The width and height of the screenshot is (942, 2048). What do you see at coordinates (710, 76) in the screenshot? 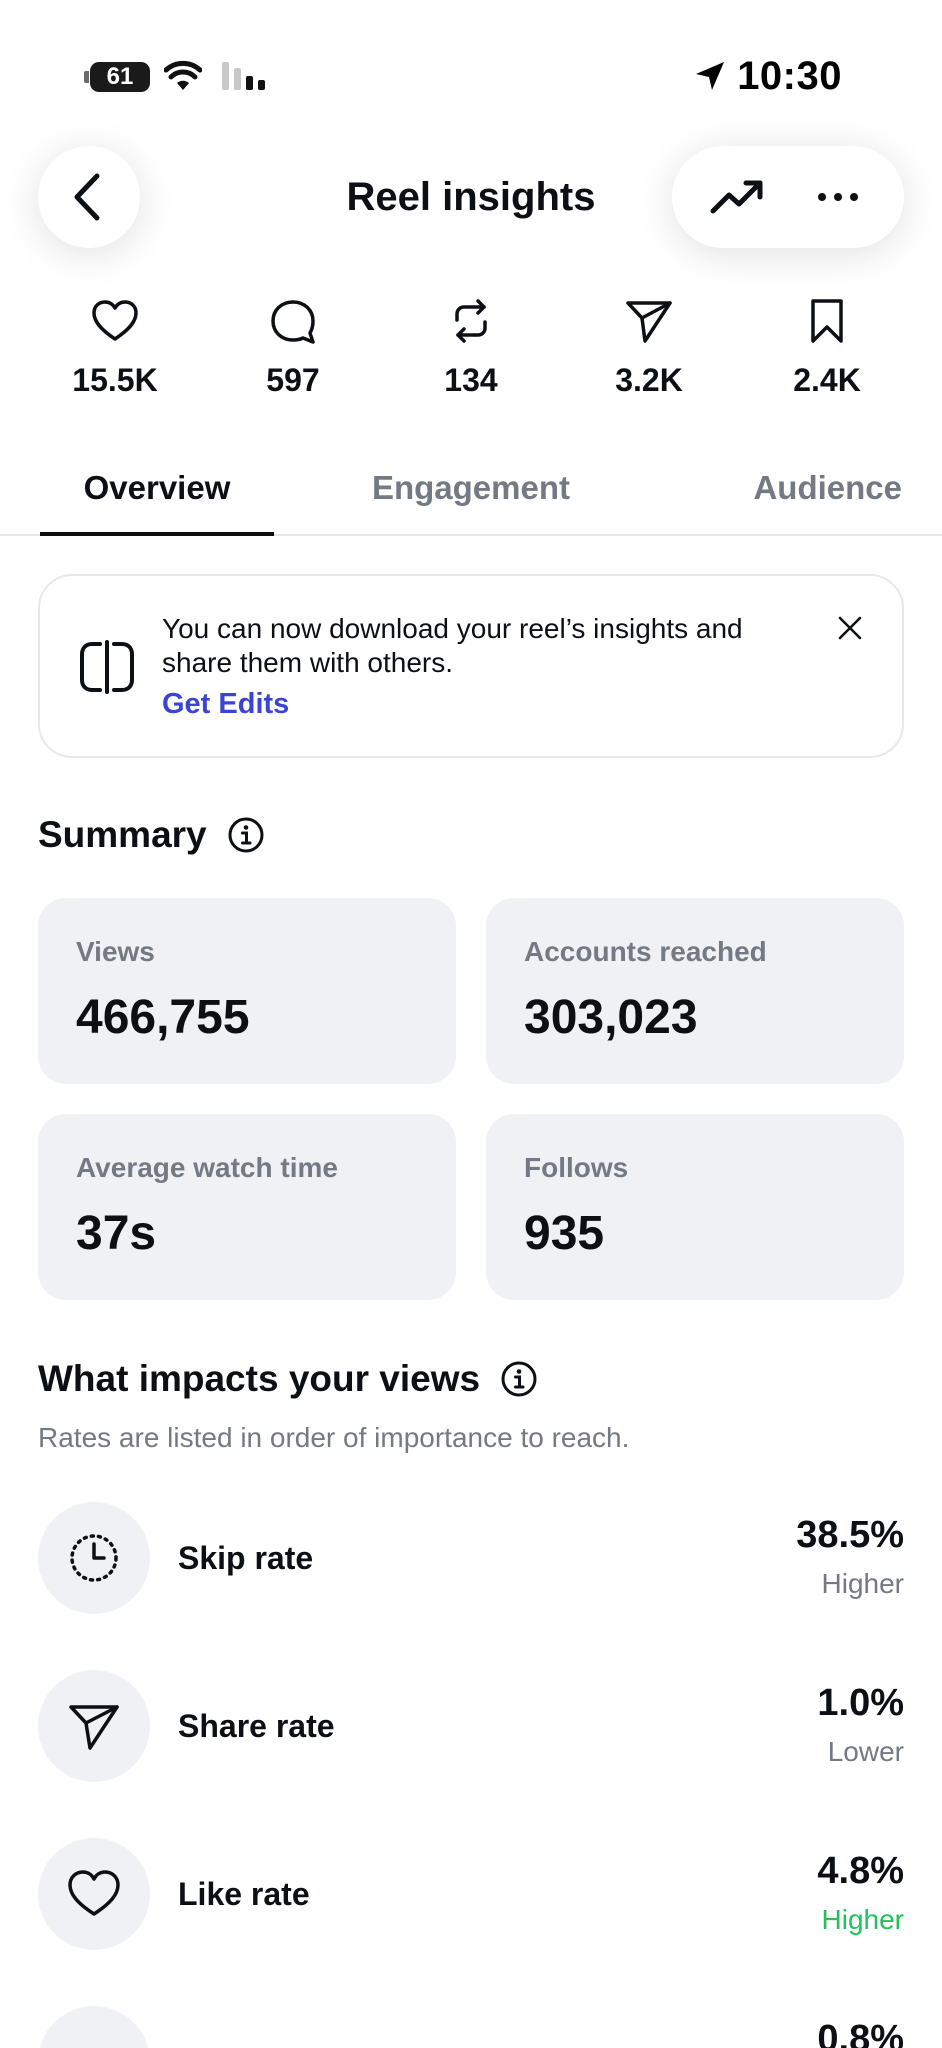
I see `location-arrow-icon` at bounding box center [710, 76].